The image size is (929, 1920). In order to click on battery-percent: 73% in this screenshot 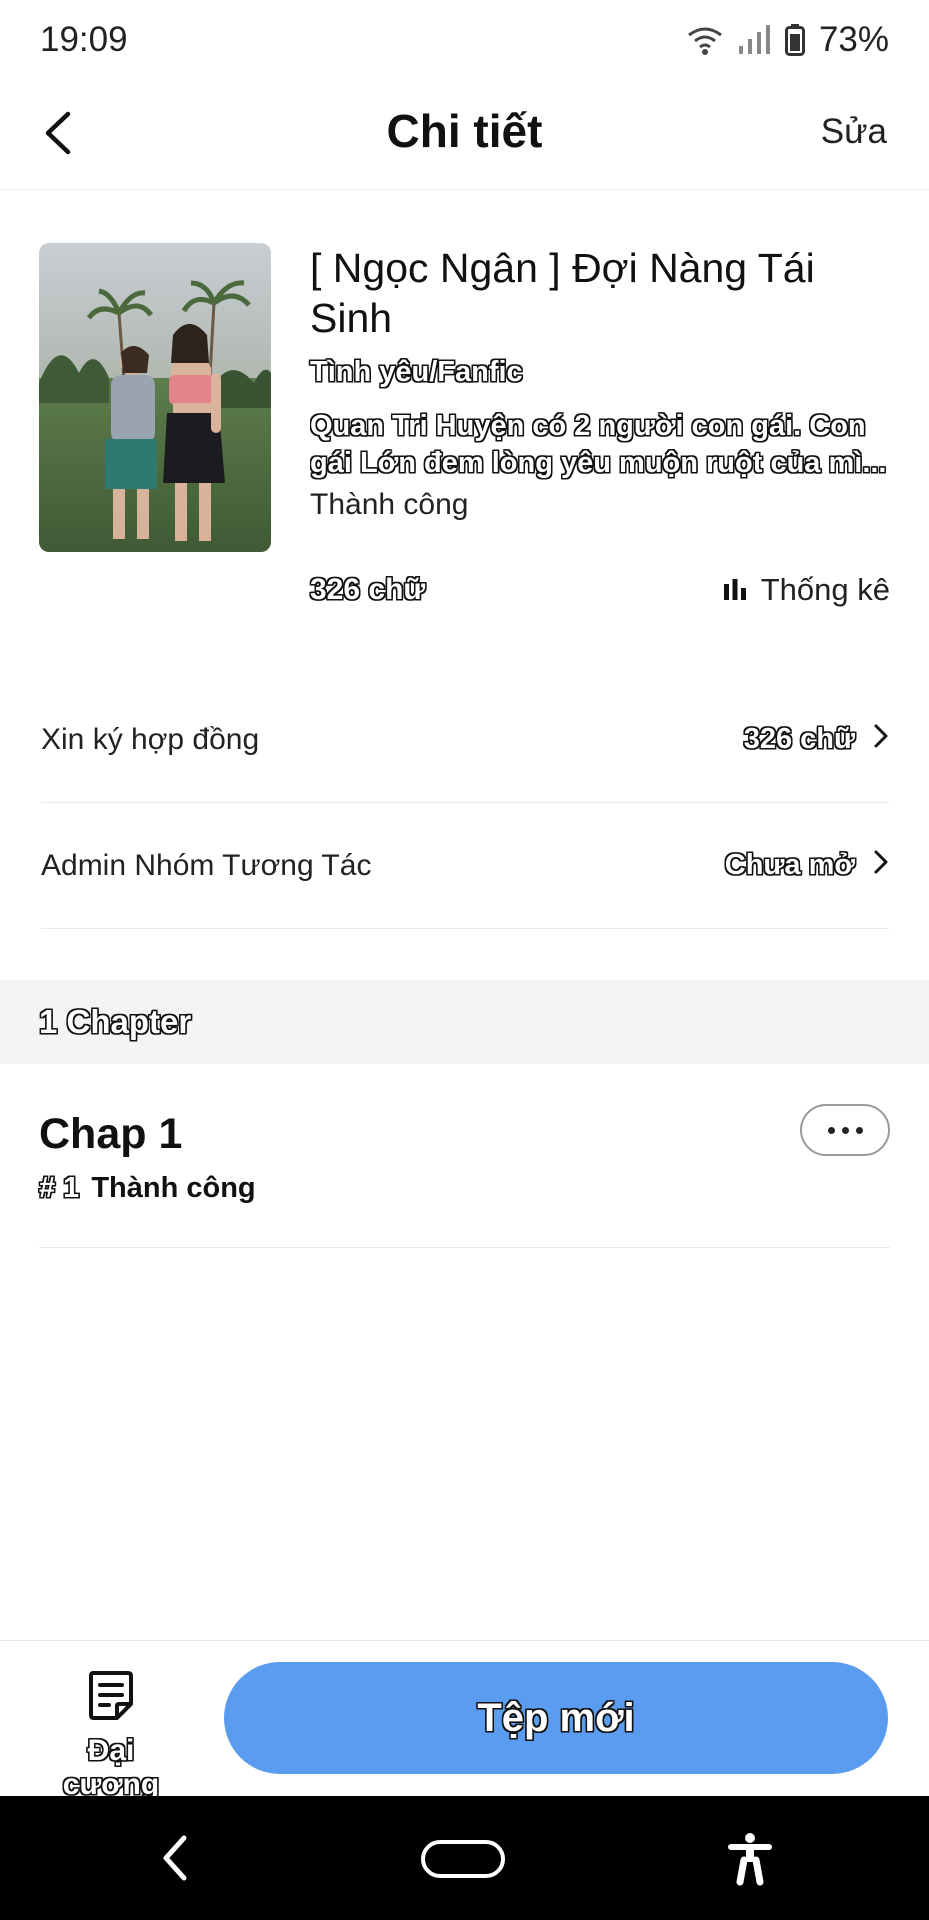, I will do `click(853, 39)`.